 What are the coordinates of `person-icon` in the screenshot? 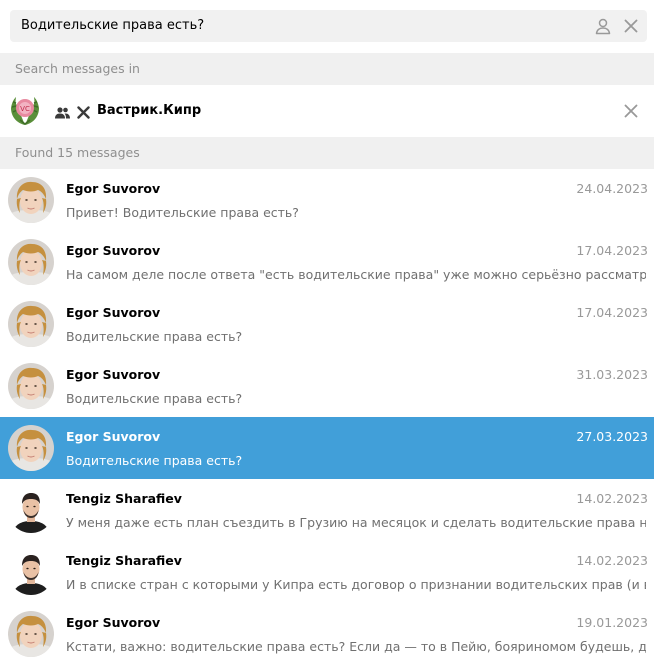 It's located at (603, 26).